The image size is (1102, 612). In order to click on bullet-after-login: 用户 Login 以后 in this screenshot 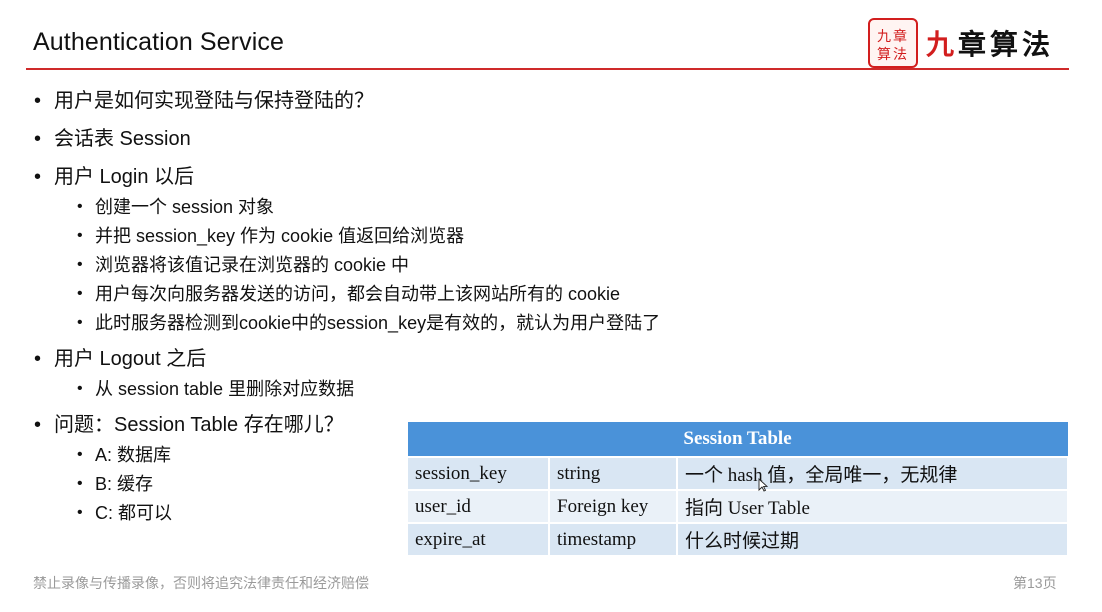, I will do `click(394, 177)`.